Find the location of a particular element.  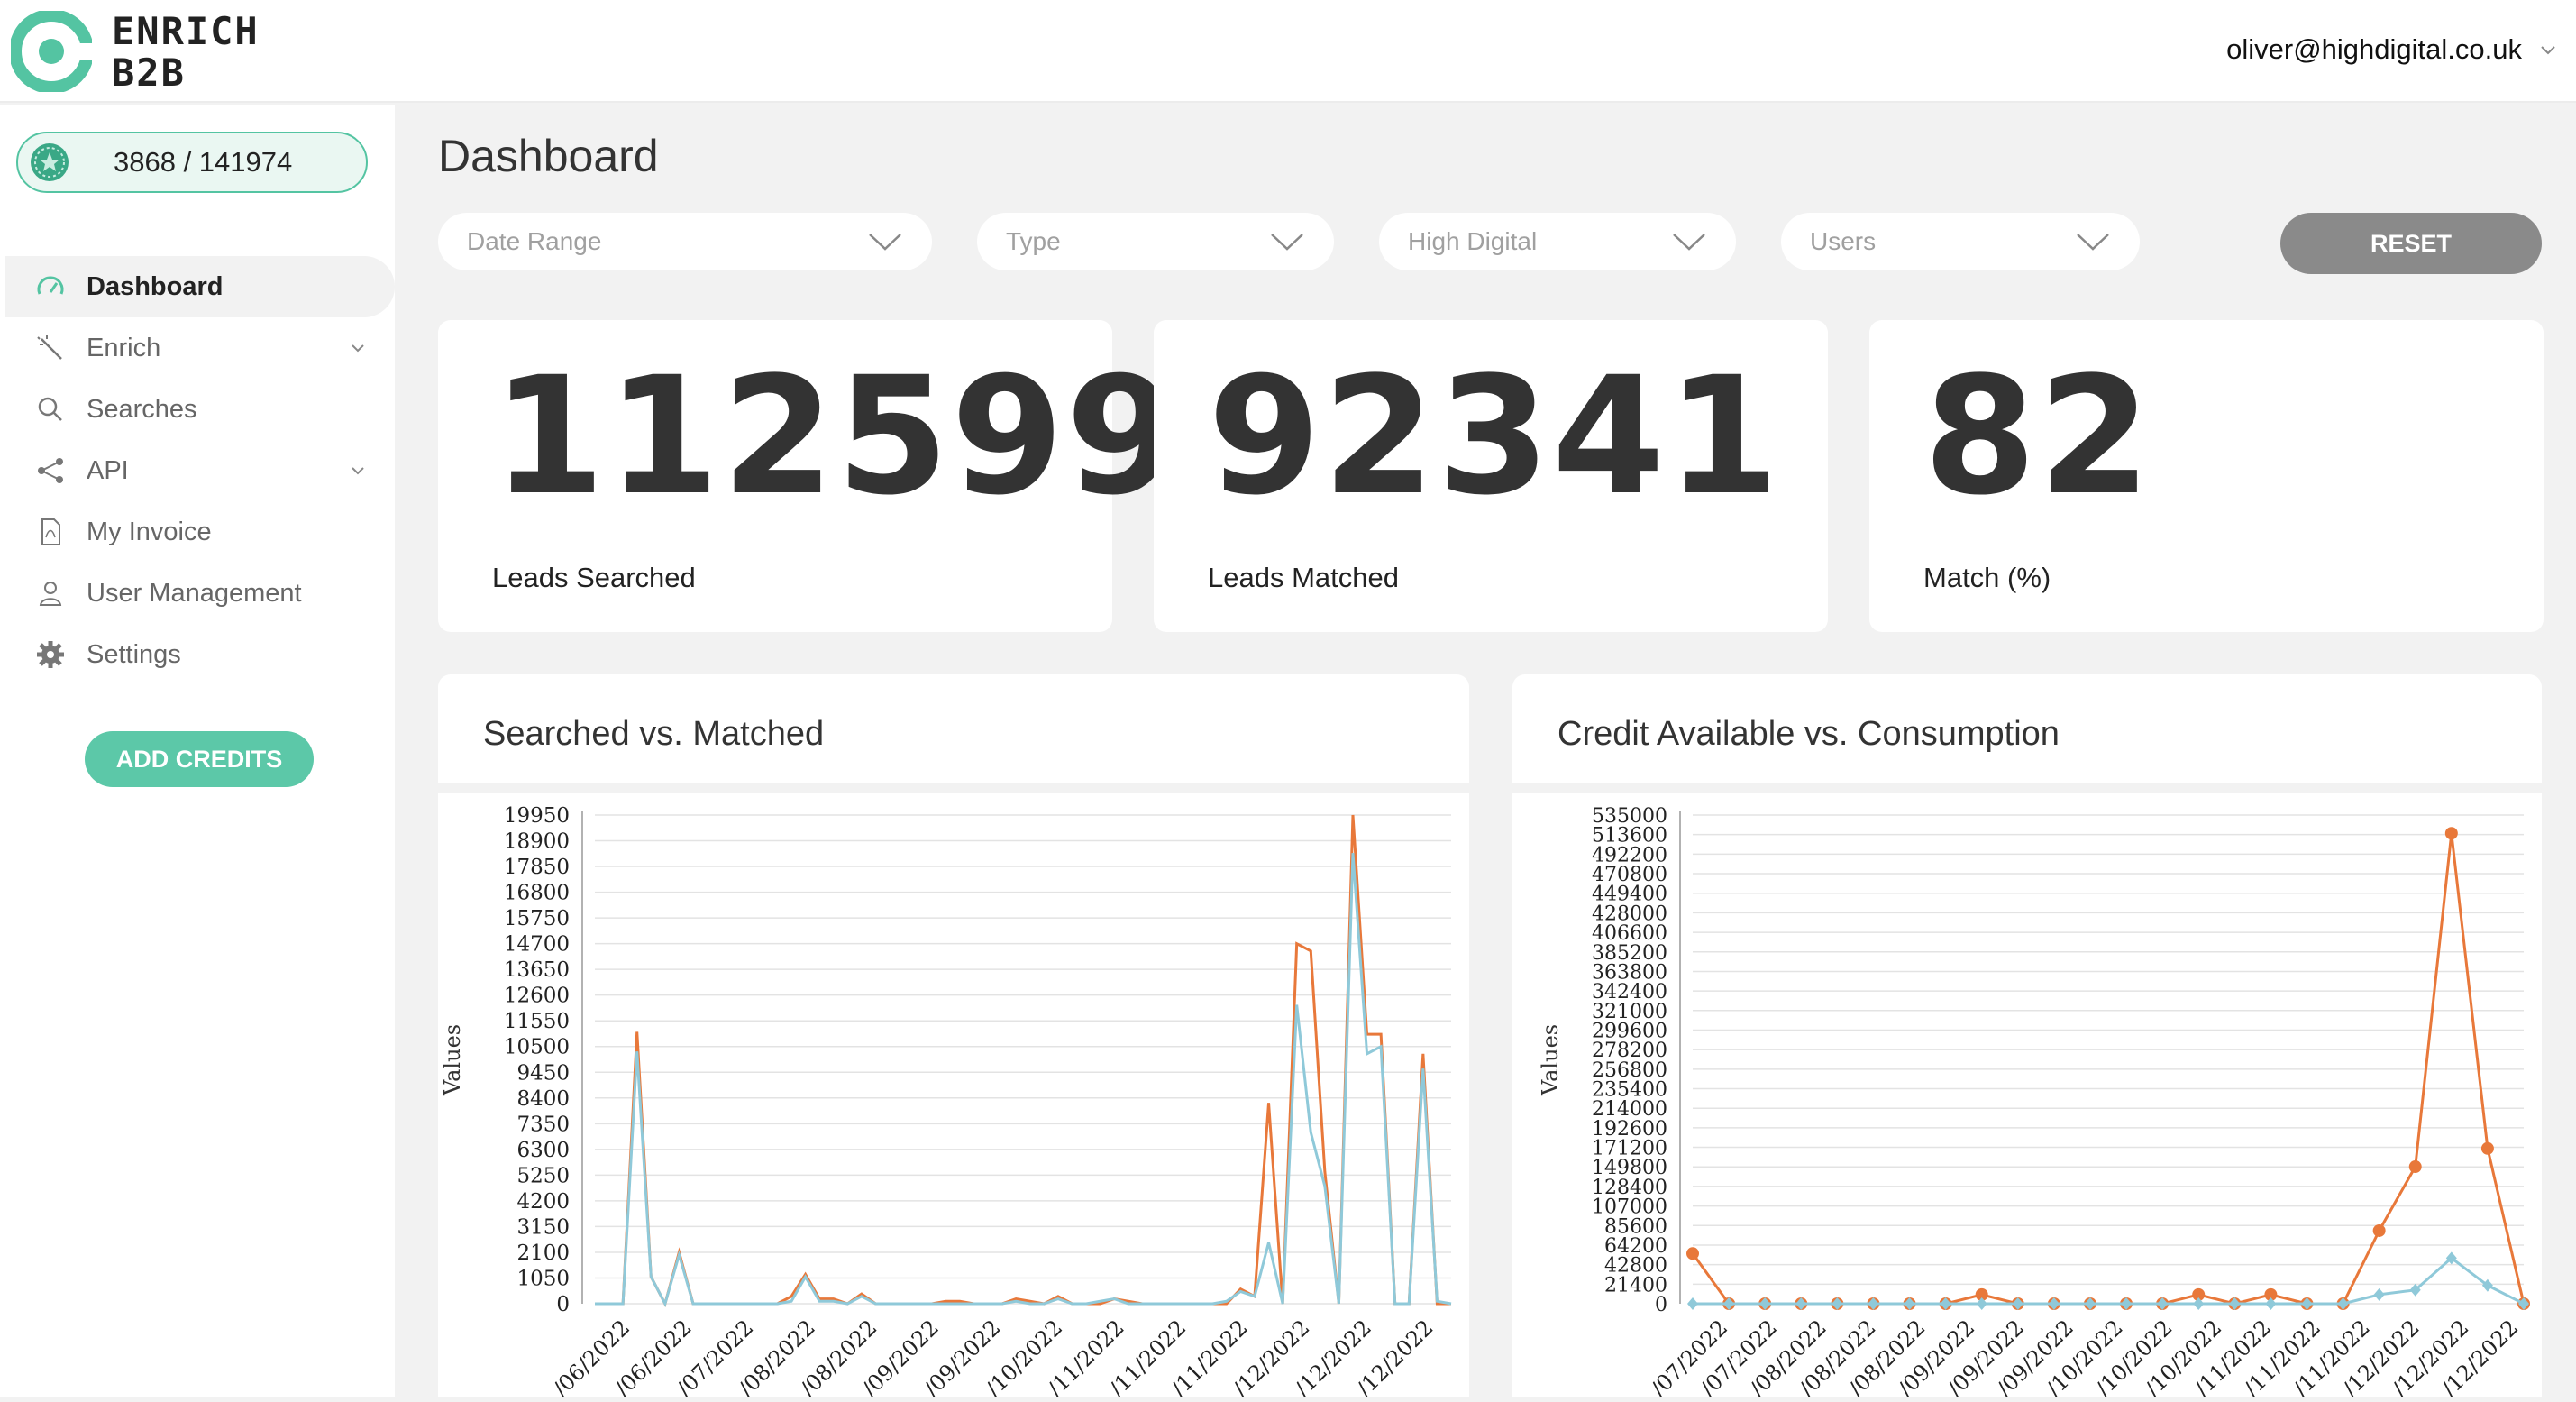

sidebar-item-label: API is located at coordinates (108, 470).